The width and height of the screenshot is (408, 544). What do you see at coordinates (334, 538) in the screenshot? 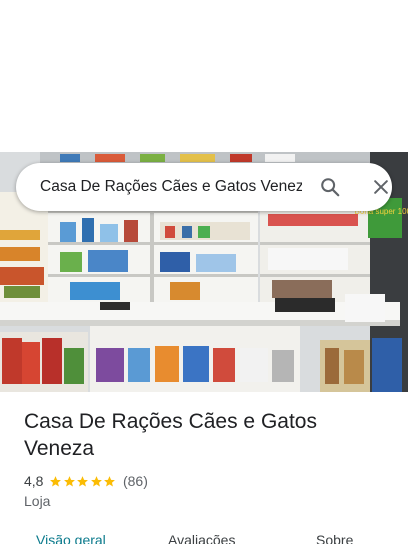
I see `tab-about: Sobre` at bounding box center [334, 538].